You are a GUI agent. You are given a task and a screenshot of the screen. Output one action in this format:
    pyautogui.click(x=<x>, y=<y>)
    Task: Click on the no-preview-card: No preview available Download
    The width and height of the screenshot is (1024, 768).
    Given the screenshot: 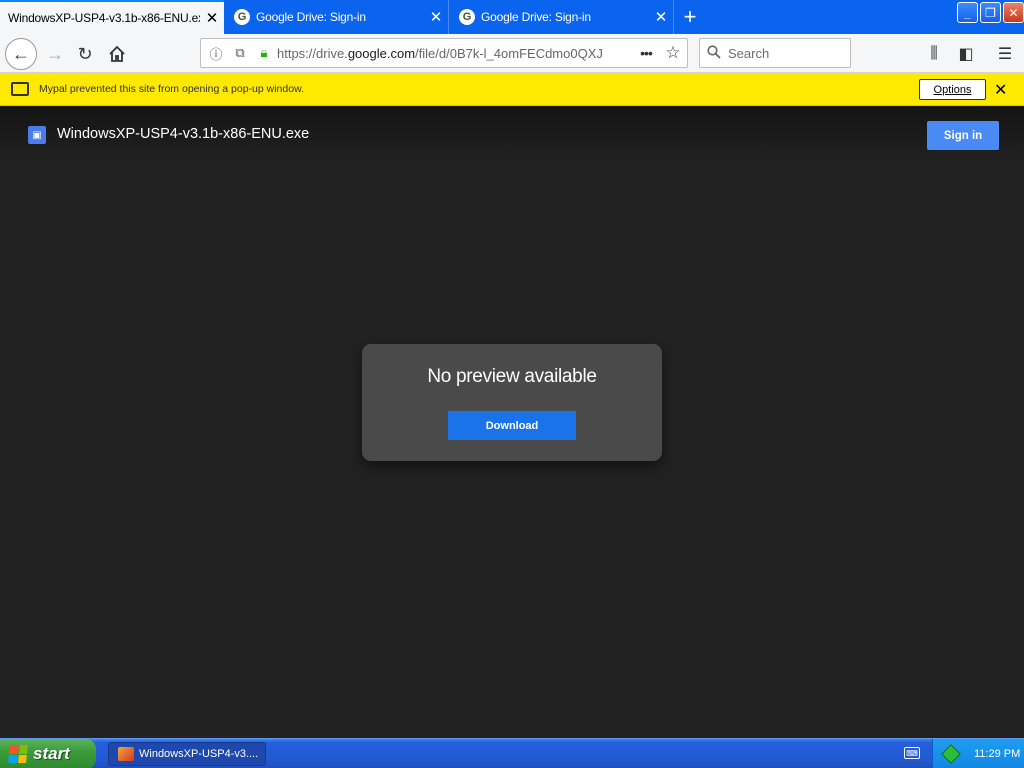 What is the action you would take?
    pyautogui.click(x=512, y=402)
    